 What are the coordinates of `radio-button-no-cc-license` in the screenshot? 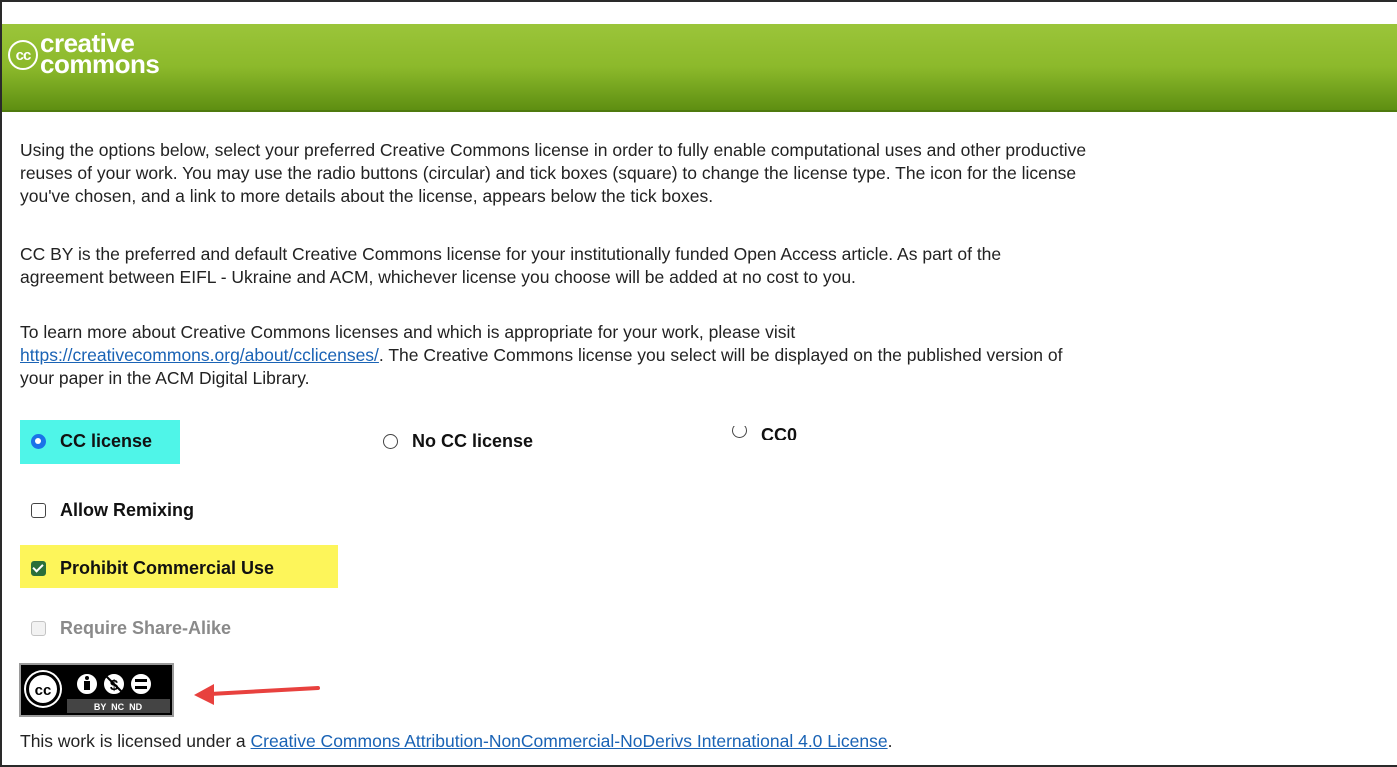 It's located at (390, 441).